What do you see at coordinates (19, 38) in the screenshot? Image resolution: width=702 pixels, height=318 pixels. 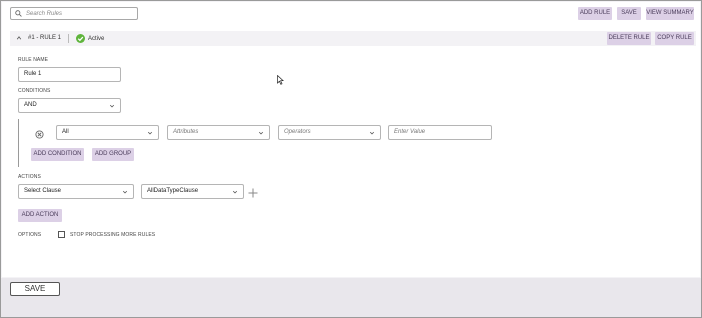 I see `chevron-up-icon` at bounding box center [19, 38].